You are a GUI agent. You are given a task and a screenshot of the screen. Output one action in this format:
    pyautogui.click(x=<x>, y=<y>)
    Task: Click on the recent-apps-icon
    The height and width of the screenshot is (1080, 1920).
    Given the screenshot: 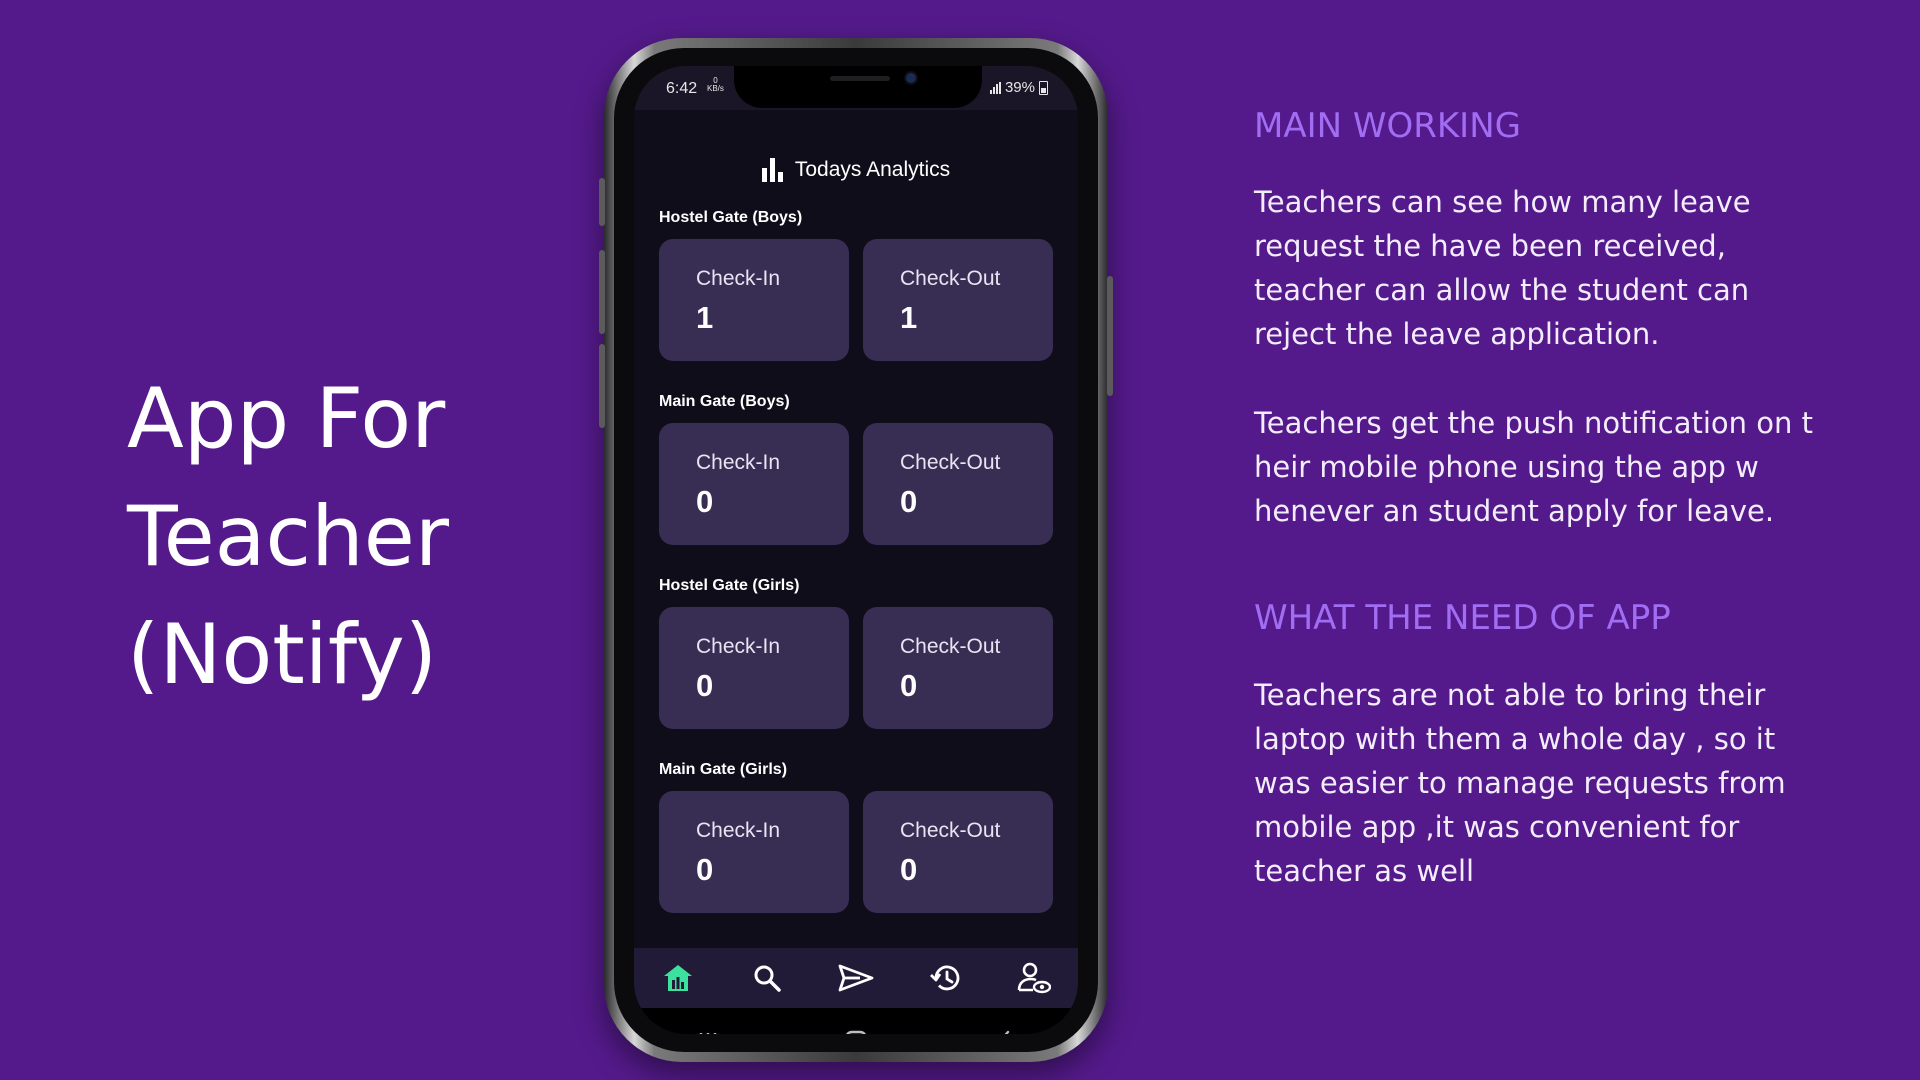 What is the action you would take?
    pyautogui.click(x=708, y=1033)
    